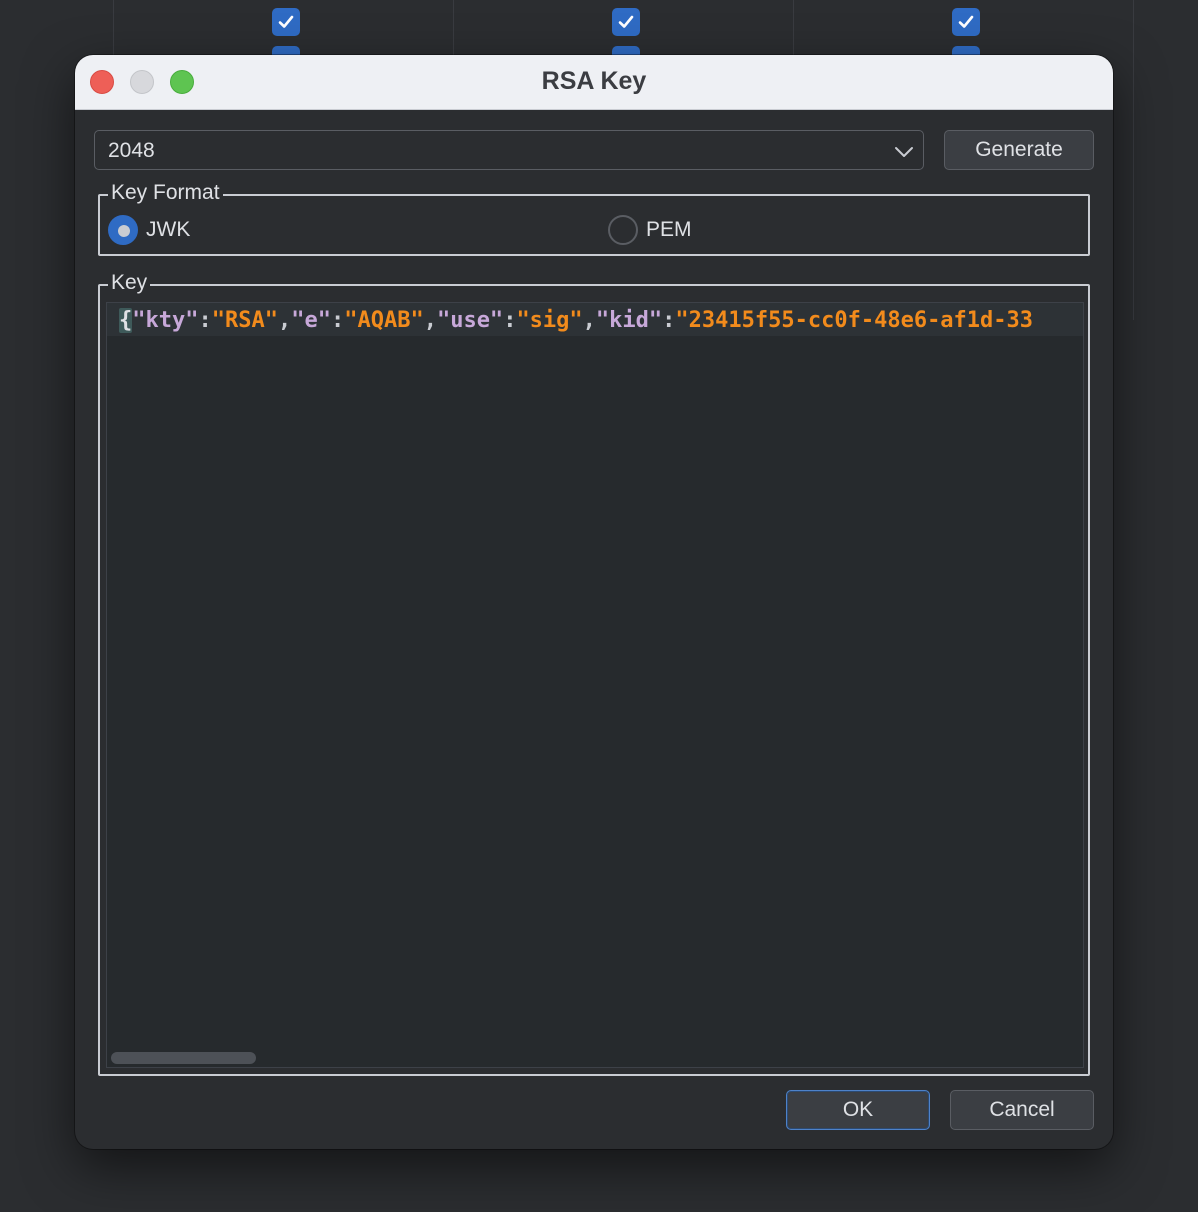  Describe the element at coordinates (1019, 150) in the screenshot. I see `generate-button: Generate` at that location.